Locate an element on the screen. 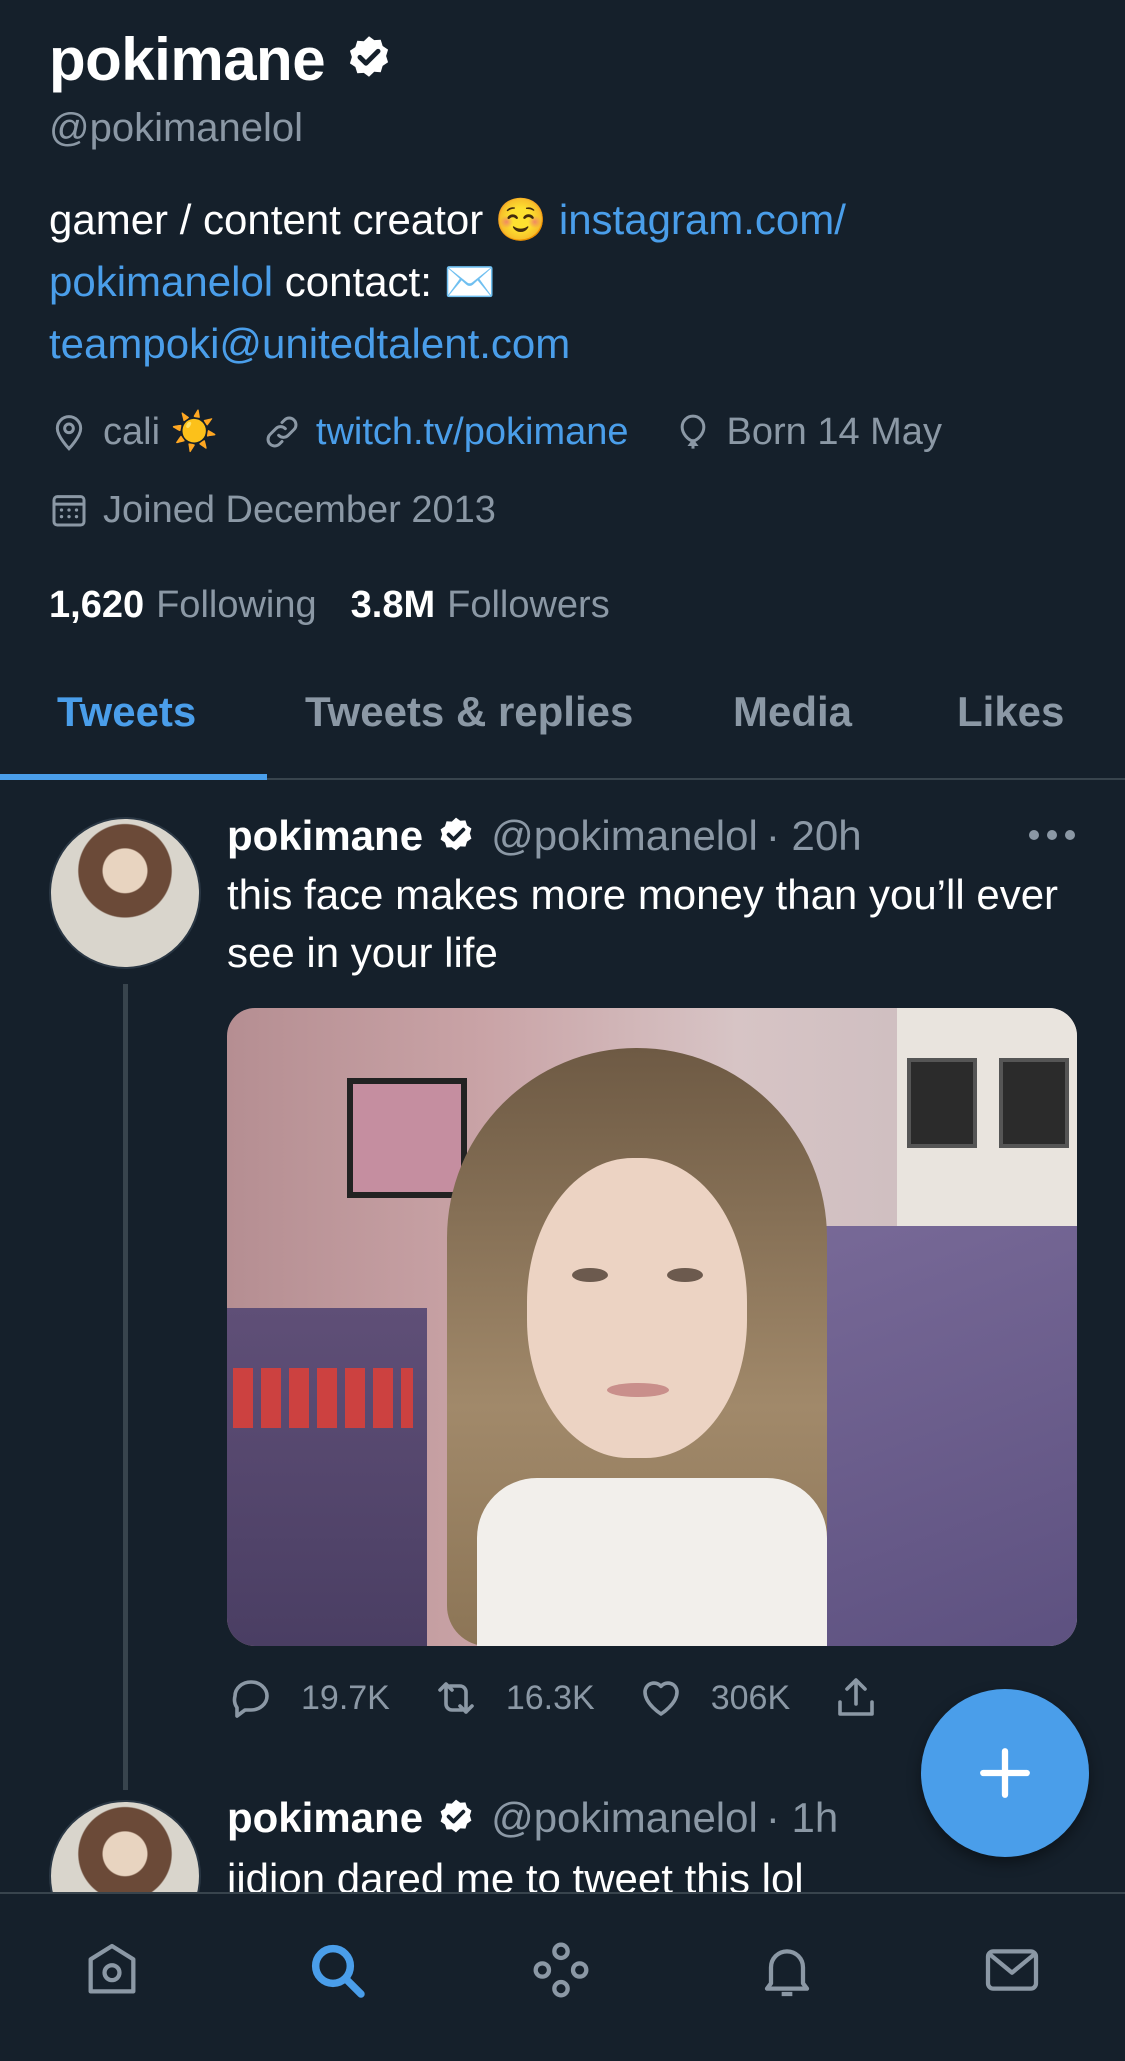 The width and height of the screenshot is (1125, 2061). compose-plus-icon is located at coordinates (1005, 1773).